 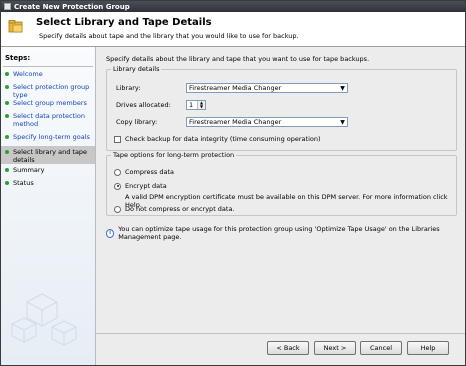 I want to click on stepper-buttons: ▲ ▼, so click(x=201, y=105).